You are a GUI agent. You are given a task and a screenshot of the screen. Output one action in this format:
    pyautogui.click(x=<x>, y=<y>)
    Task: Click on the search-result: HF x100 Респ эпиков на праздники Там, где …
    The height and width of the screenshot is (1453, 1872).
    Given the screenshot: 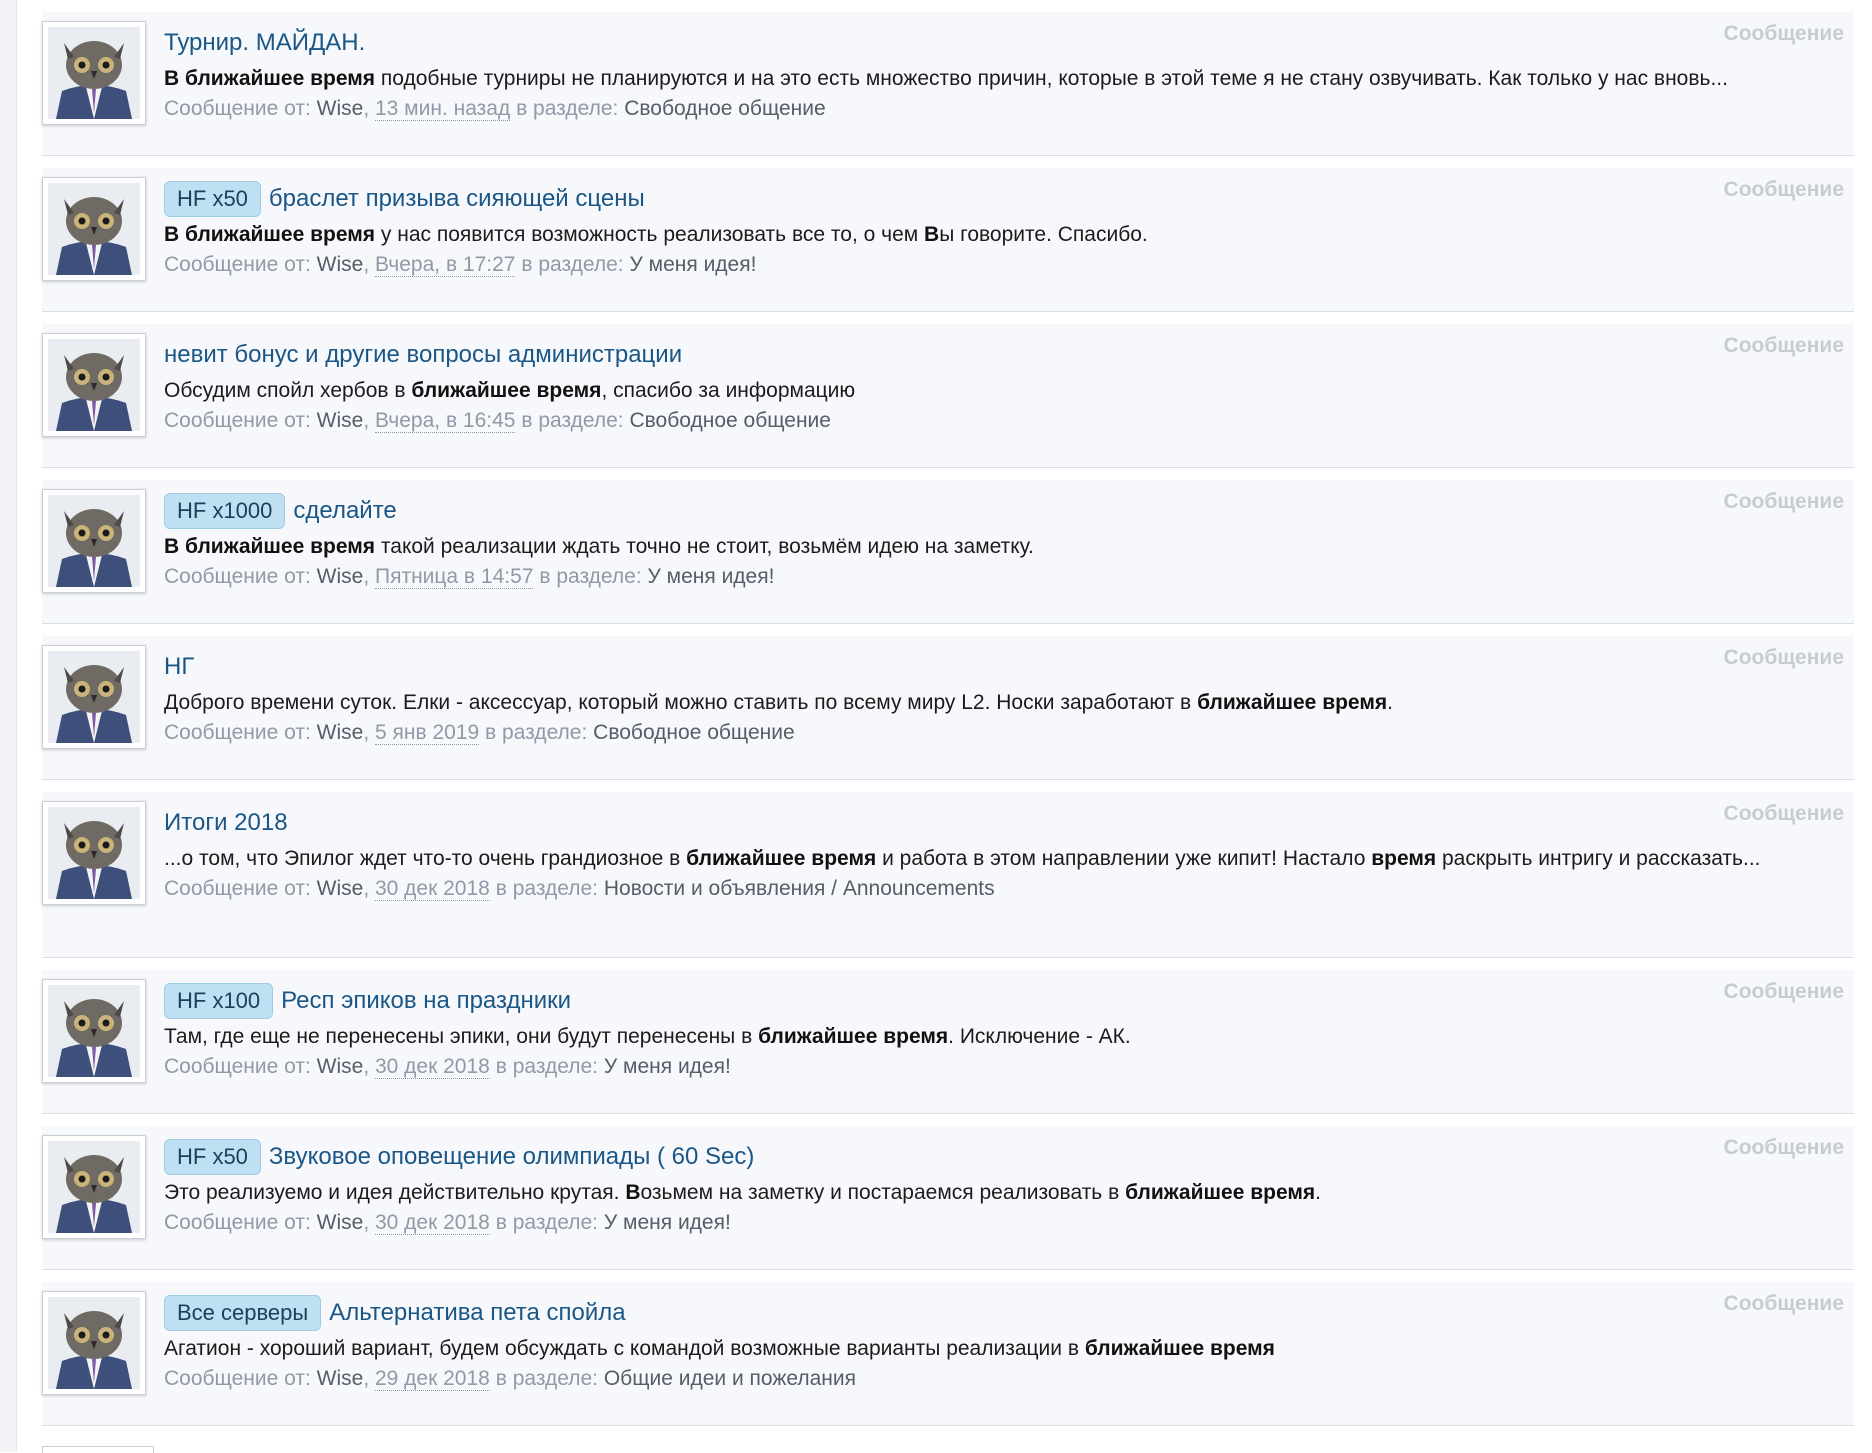 What is the action you would take?
    pyautogui.click(x=948, y=1042)
    